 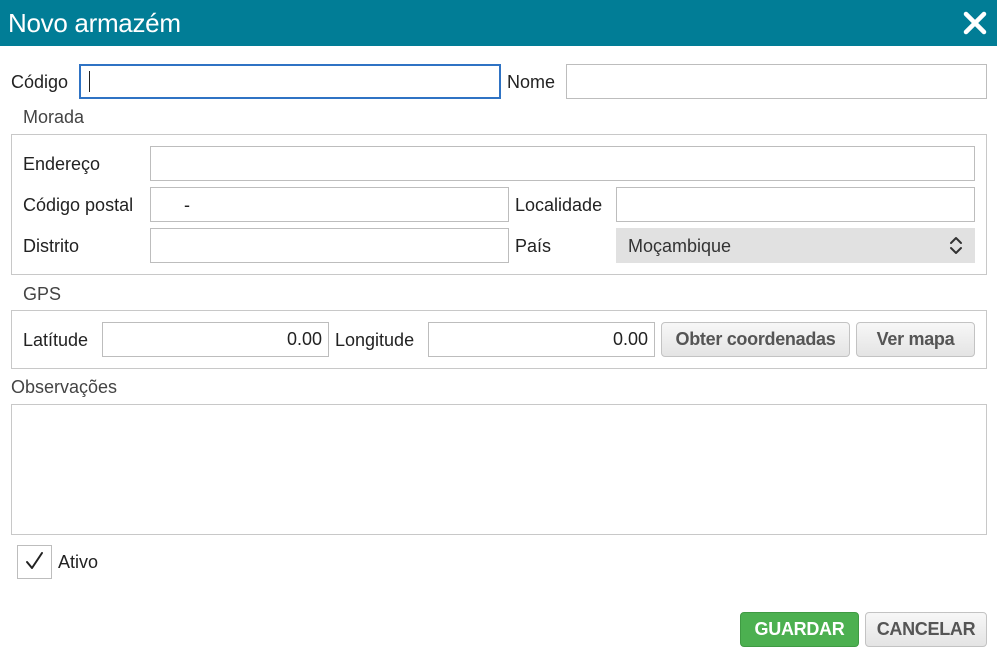 What do you see at coordinates (94, 23) in the screenshot?
I see `dialog-title: Novo armazém` at bounding box center [94, 23].